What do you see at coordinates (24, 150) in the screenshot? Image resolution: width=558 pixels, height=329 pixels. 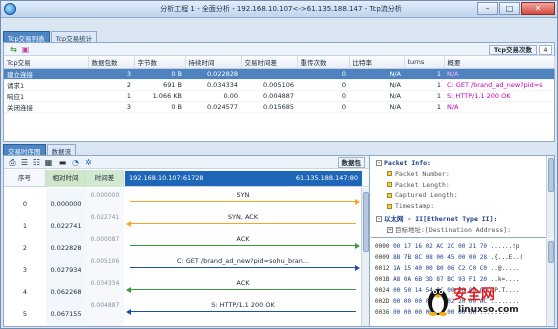 I see `tab-sequence-diagram: 交易时序图` at bounding box center [24, 150].